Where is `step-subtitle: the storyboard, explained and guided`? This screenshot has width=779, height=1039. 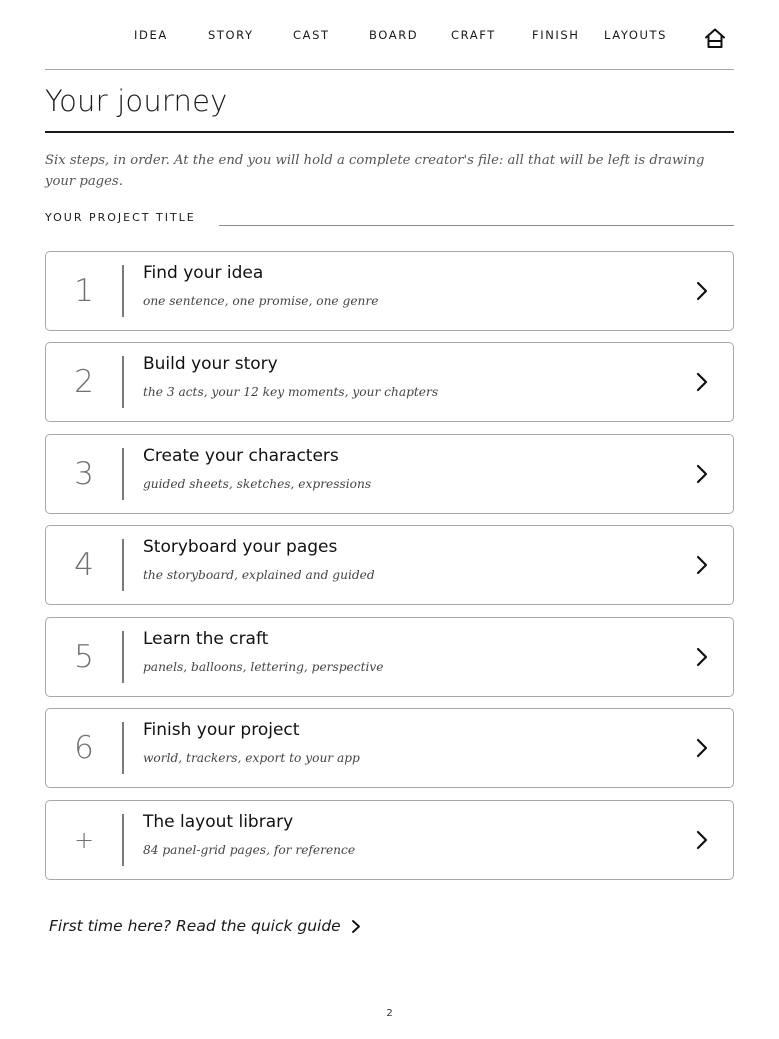
step-subtitle: the storyboard, explained and guided is located at coordinates (259, 575).